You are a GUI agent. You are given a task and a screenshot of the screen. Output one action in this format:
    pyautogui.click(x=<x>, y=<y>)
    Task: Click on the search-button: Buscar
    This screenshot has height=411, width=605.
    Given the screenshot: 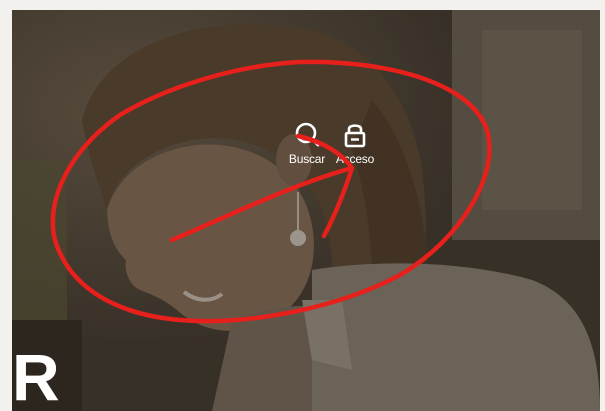 What is the action you would take?
    pyautogui.click(x=307, y=143)
    